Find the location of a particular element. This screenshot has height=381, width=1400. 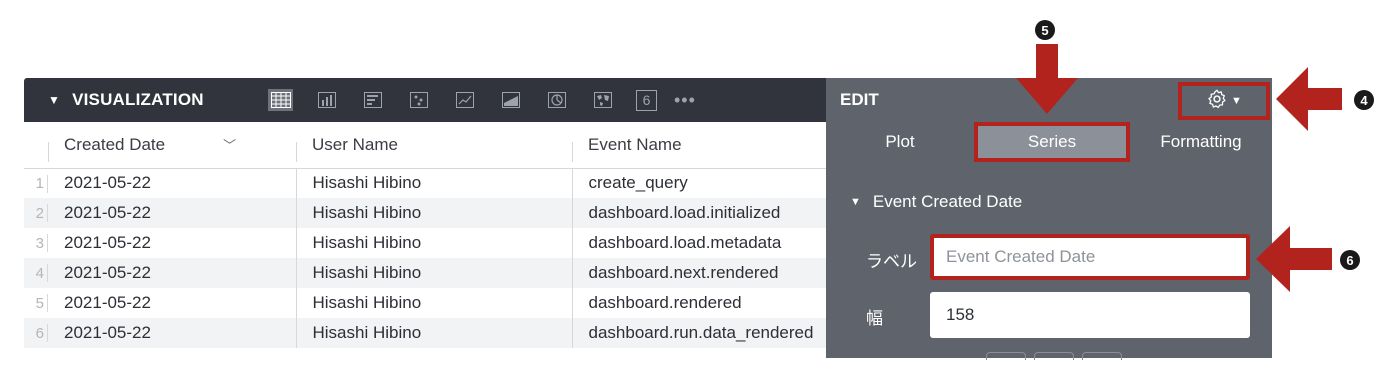

annotation-number-6: 6 is located at coordinates (1350, 260).